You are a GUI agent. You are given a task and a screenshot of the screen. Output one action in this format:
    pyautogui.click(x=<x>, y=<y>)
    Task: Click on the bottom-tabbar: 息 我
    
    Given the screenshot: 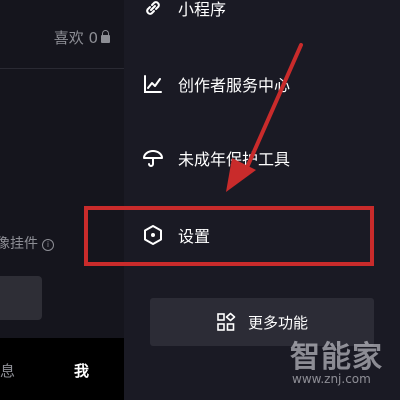 What is the action you would take?
    pyautogui.click(x=62, y=369)
    